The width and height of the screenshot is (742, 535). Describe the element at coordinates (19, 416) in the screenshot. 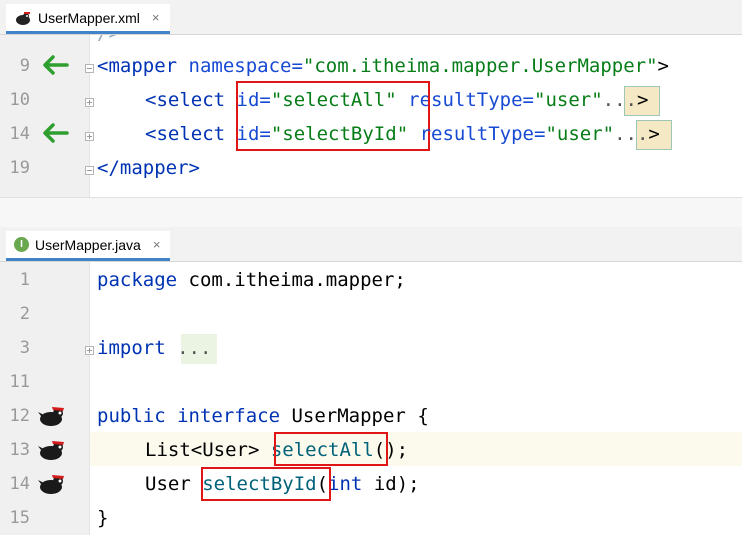

I see `line-number: 12` at that location.